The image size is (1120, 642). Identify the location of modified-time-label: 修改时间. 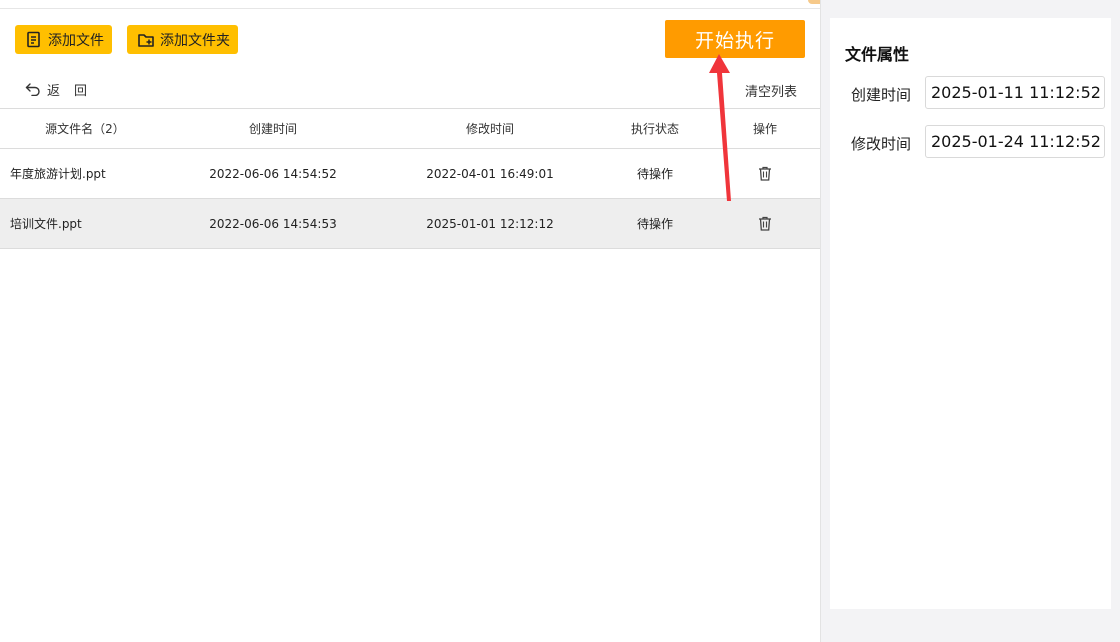
(881, 144).